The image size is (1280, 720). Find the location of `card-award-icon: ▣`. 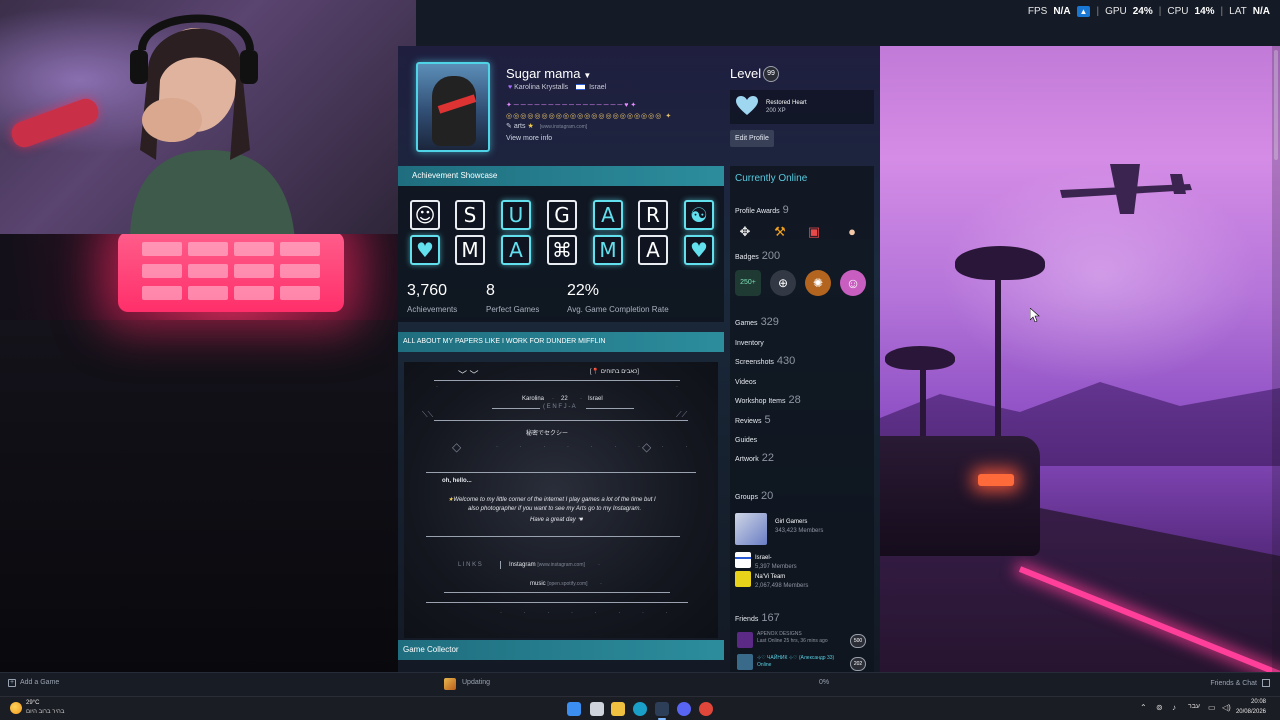

card-award-icon: ▣ is located at coordinates (814, 232).